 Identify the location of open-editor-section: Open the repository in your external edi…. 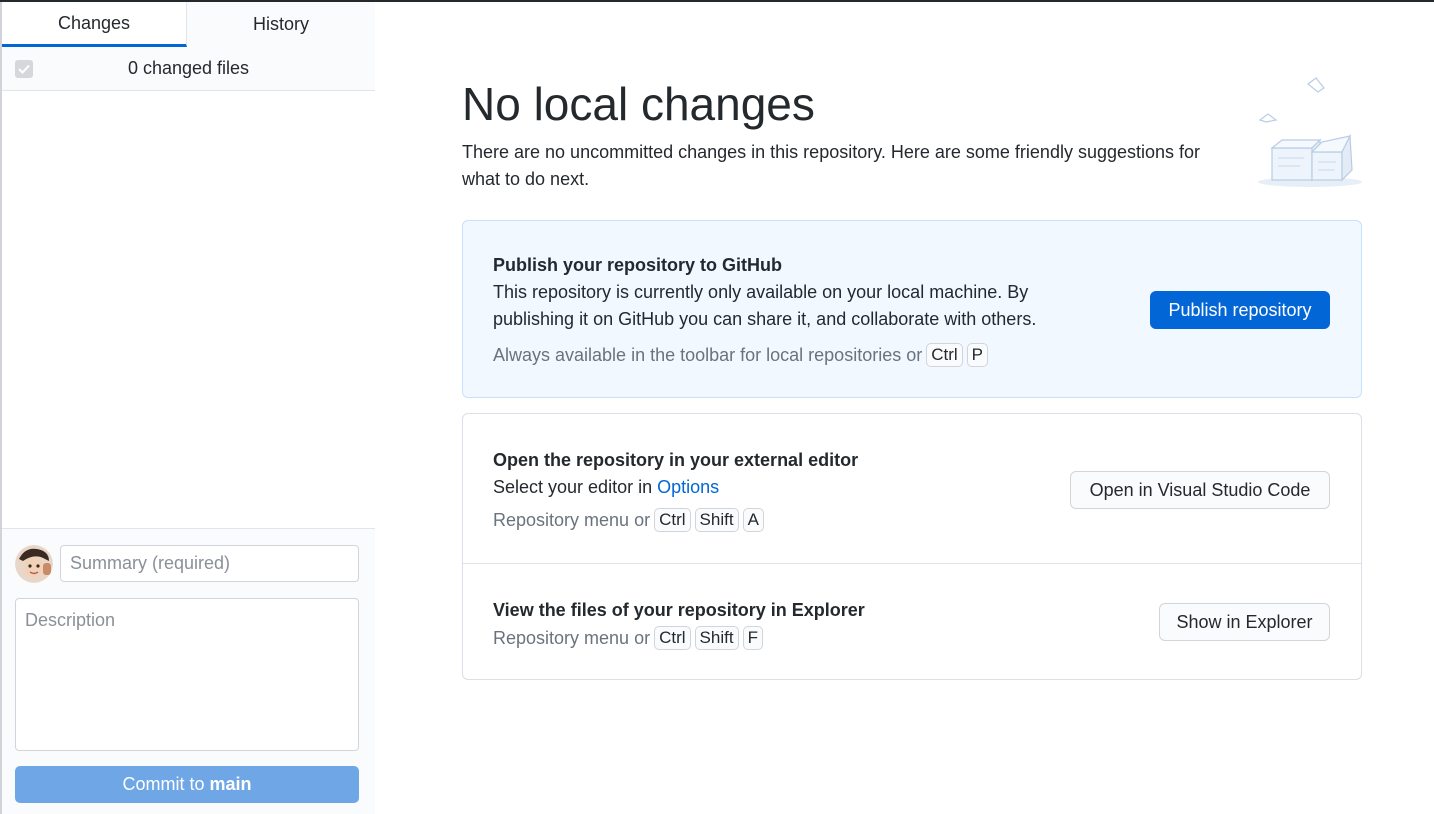
(912, 489).